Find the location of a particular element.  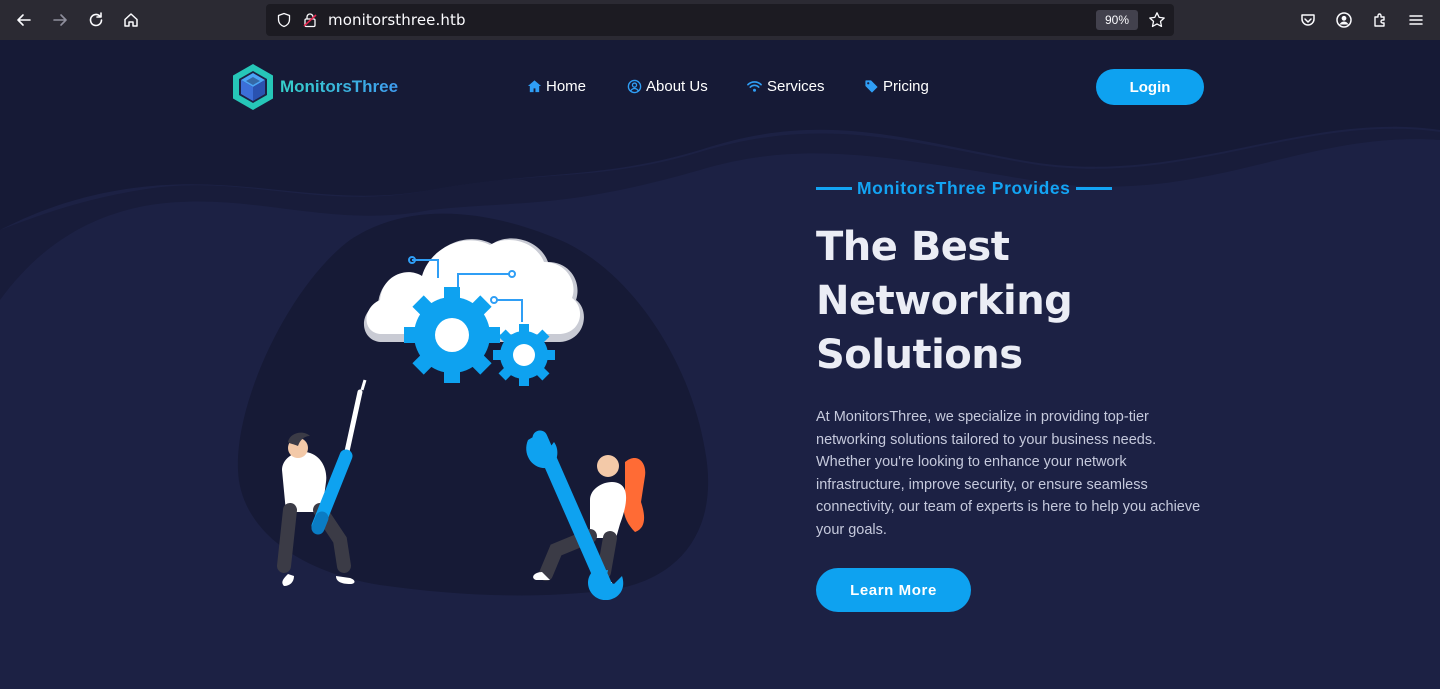

menu-icon is located at coordinates (1416, 20).